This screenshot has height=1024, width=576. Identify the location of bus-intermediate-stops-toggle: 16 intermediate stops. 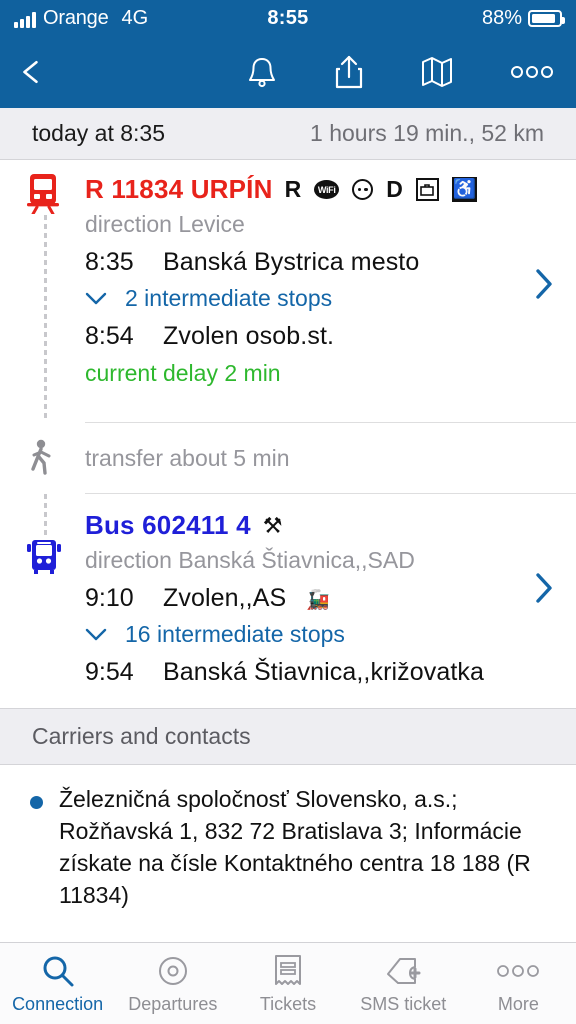
(322, 630).